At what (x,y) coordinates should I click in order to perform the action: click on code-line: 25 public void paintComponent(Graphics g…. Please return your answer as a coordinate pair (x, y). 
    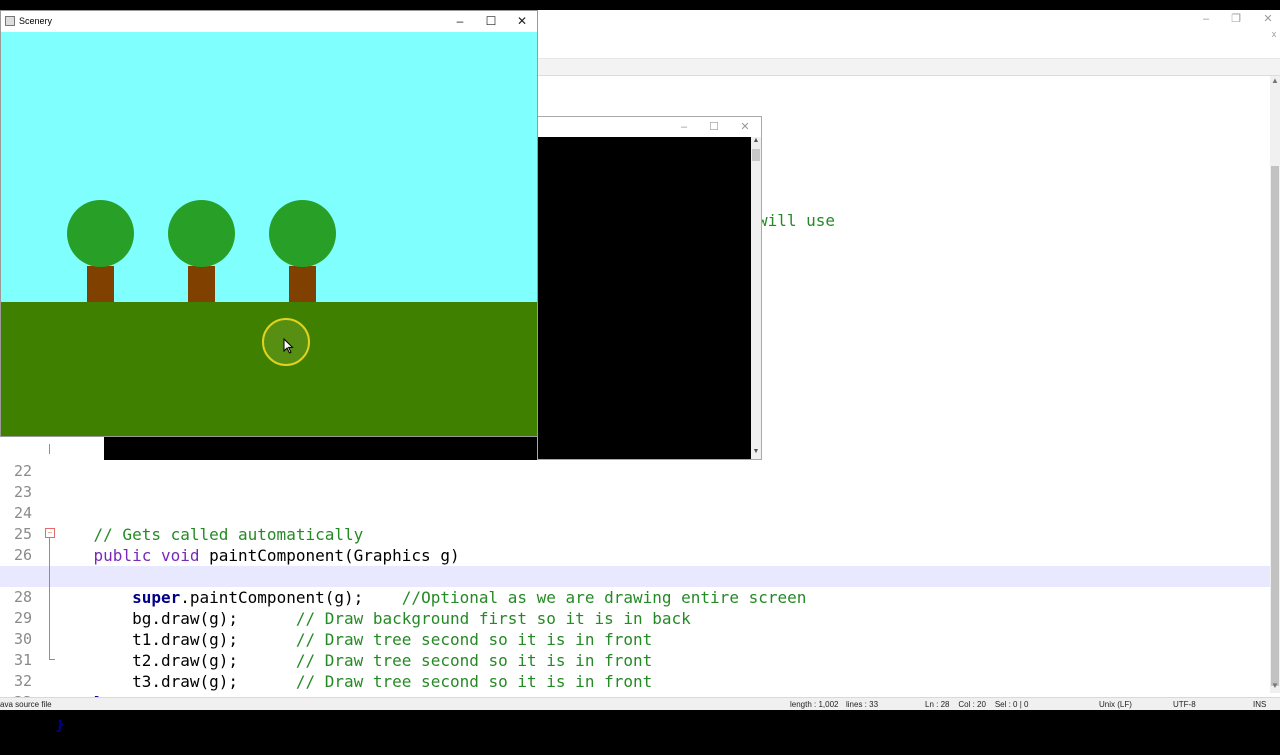
    Looking at the image, I should click on (635, 534).